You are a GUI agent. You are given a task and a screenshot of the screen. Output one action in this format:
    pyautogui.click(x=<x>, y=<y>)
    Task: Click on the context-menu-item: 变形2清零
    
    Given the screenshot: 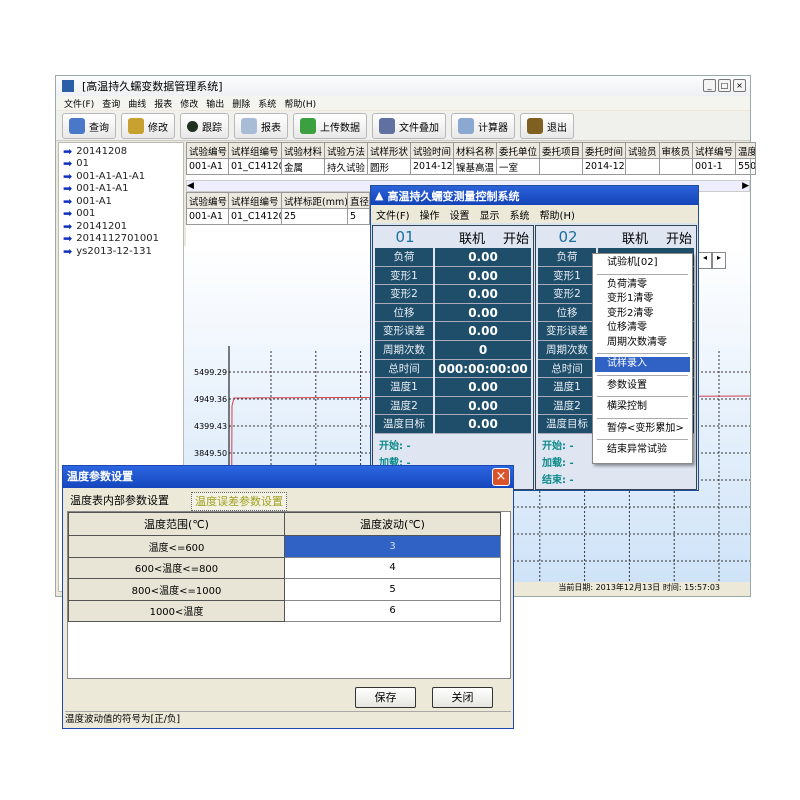 What is the action you would take?
    pyautogui.click(x=642, y=314)
    